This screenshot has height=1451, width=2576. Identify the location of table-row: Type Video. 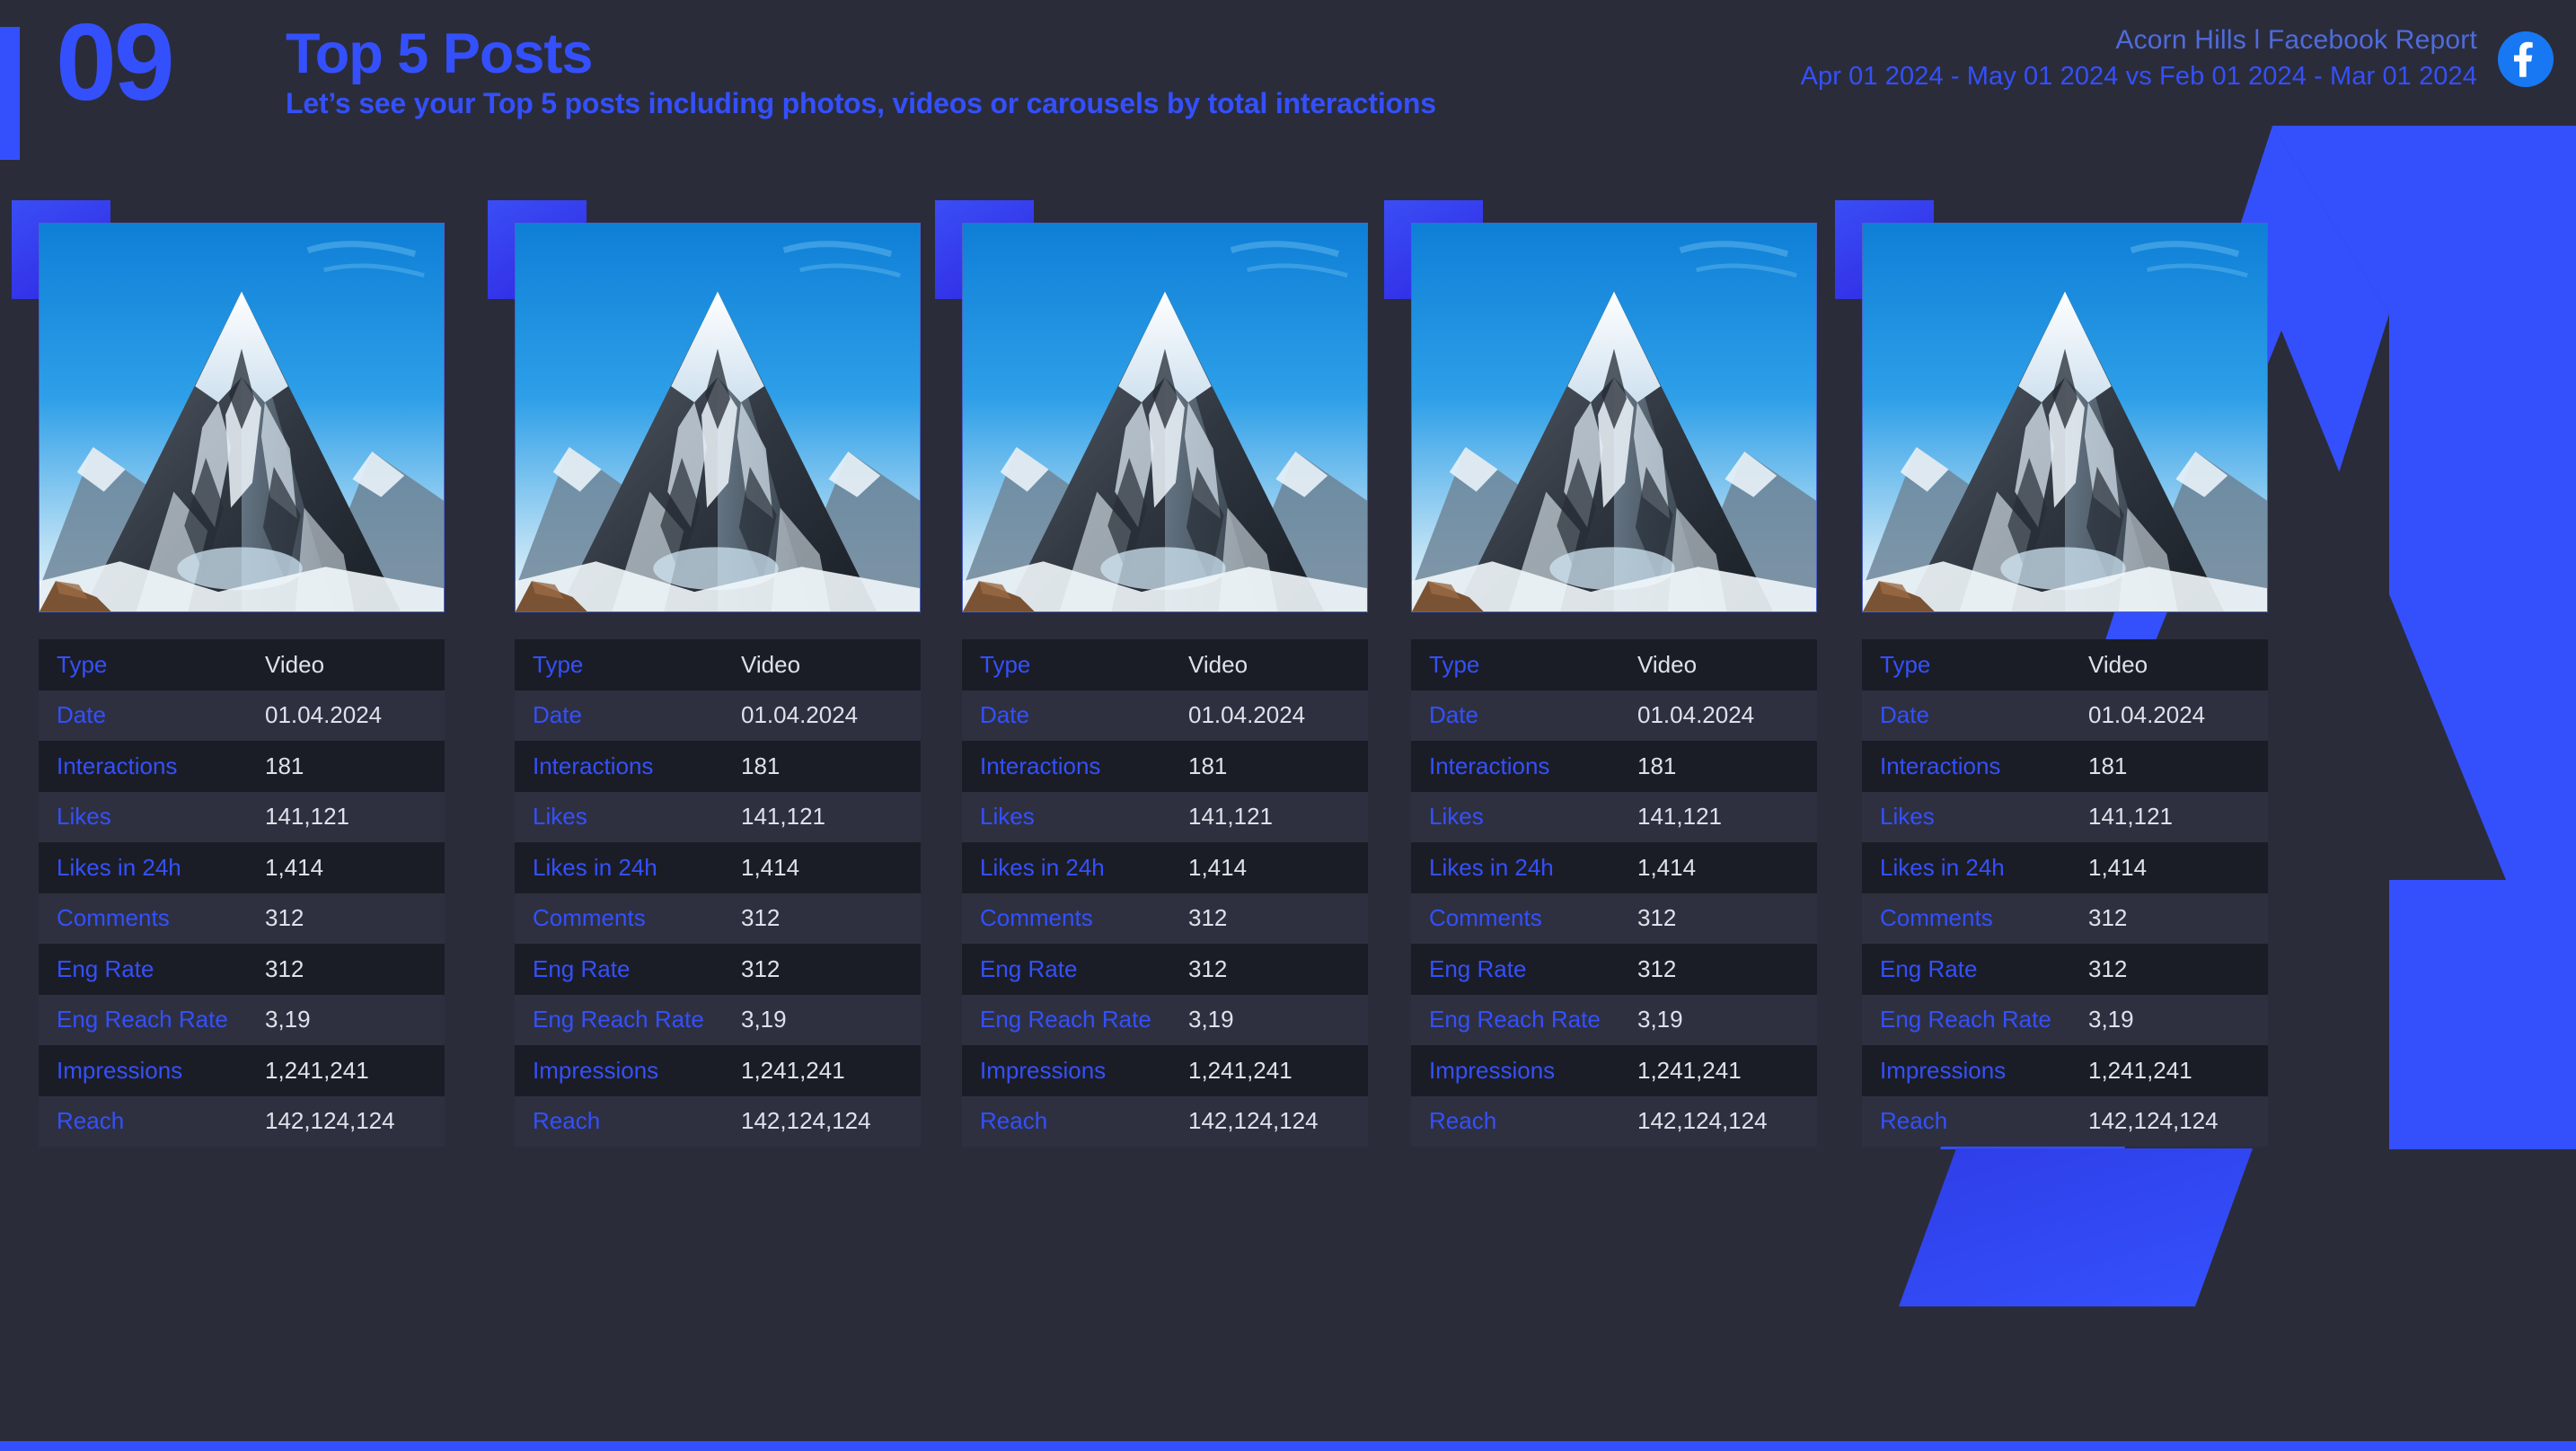
(2065, 664).